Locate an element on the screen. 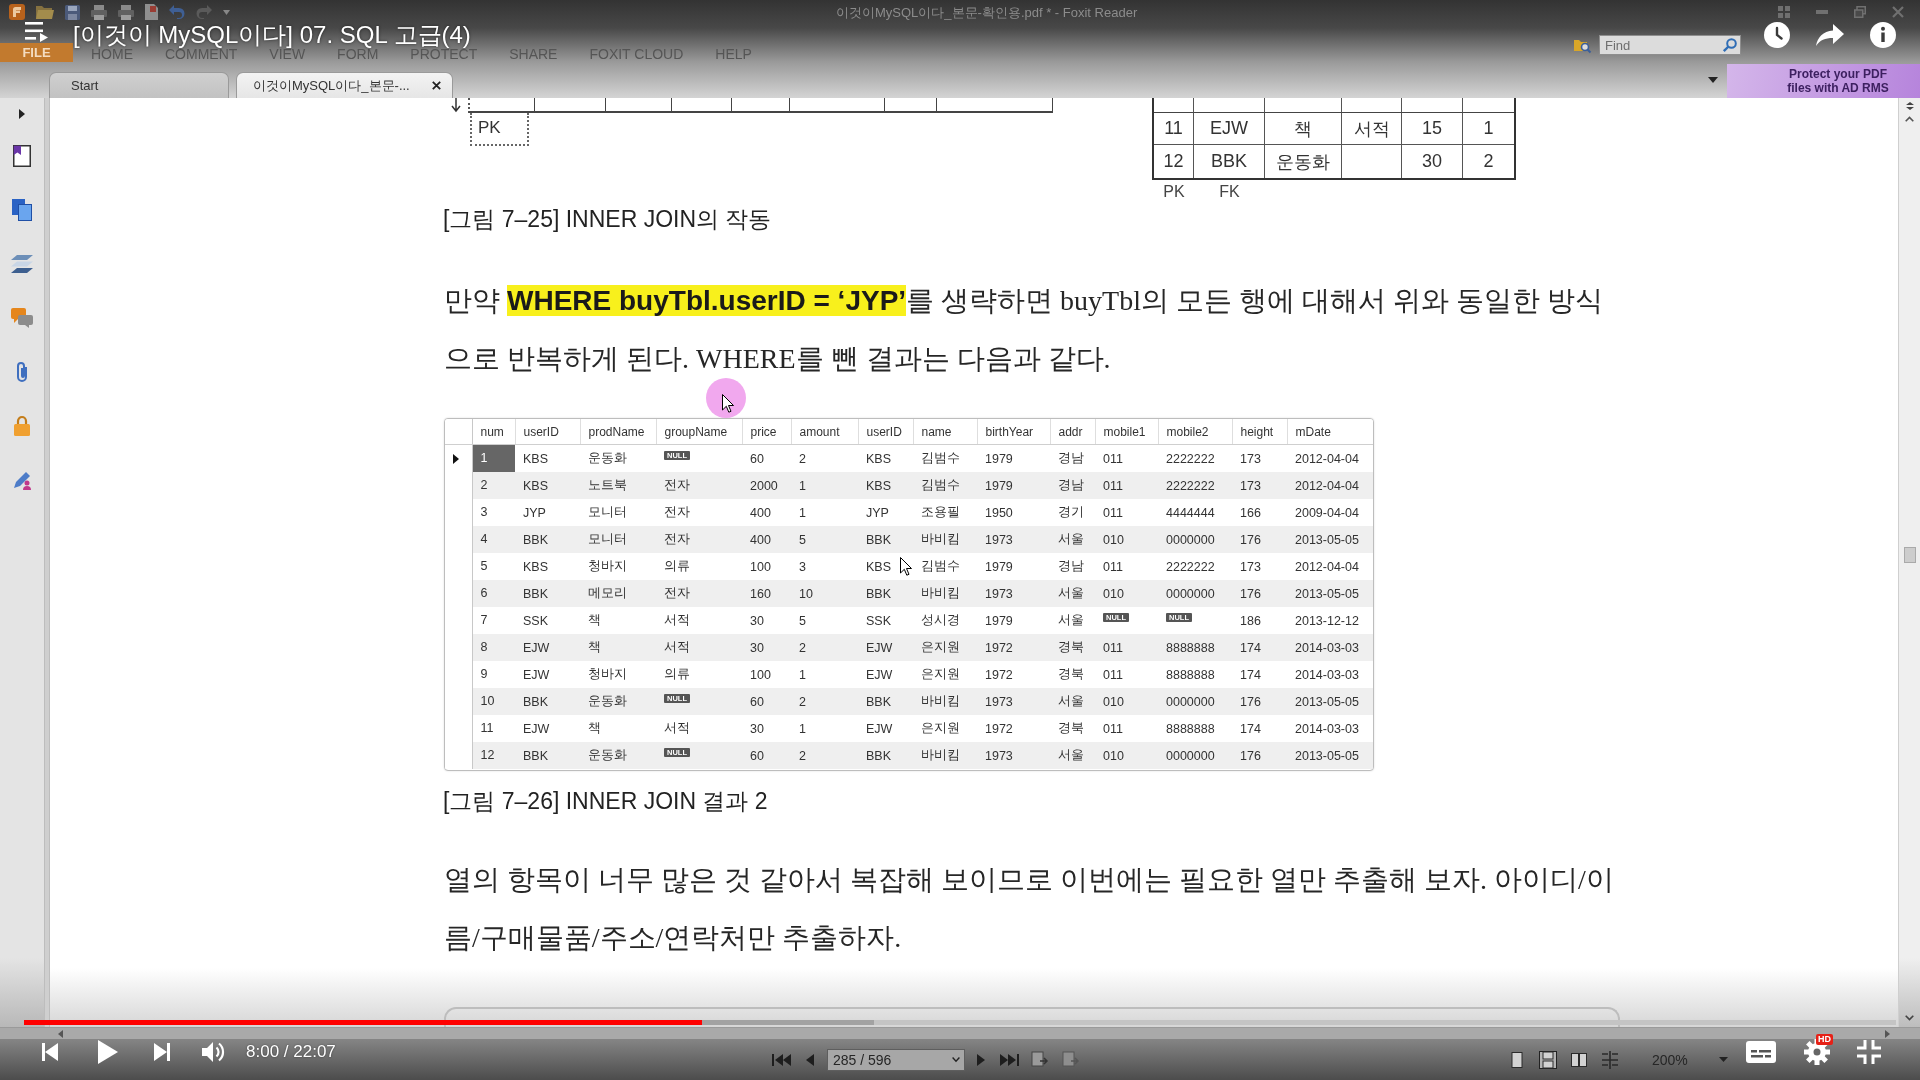 This screenshot has width=1920, height=1080. table-value: 010 is located at coordinates (1113, 593).